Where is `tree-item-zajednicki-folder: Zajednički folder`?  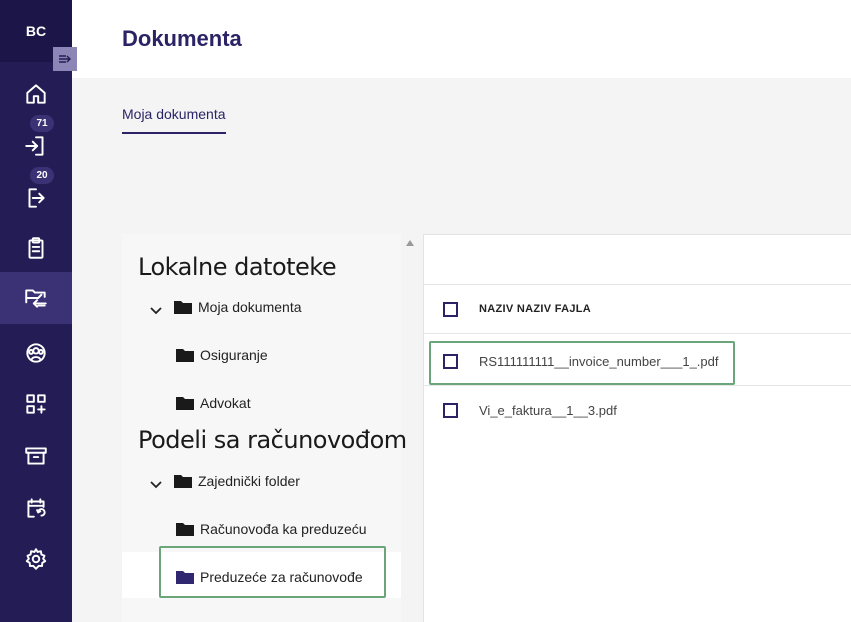
tree-item-zajednicki-folder: Zajednički folder is located at coordinates (225, 481).